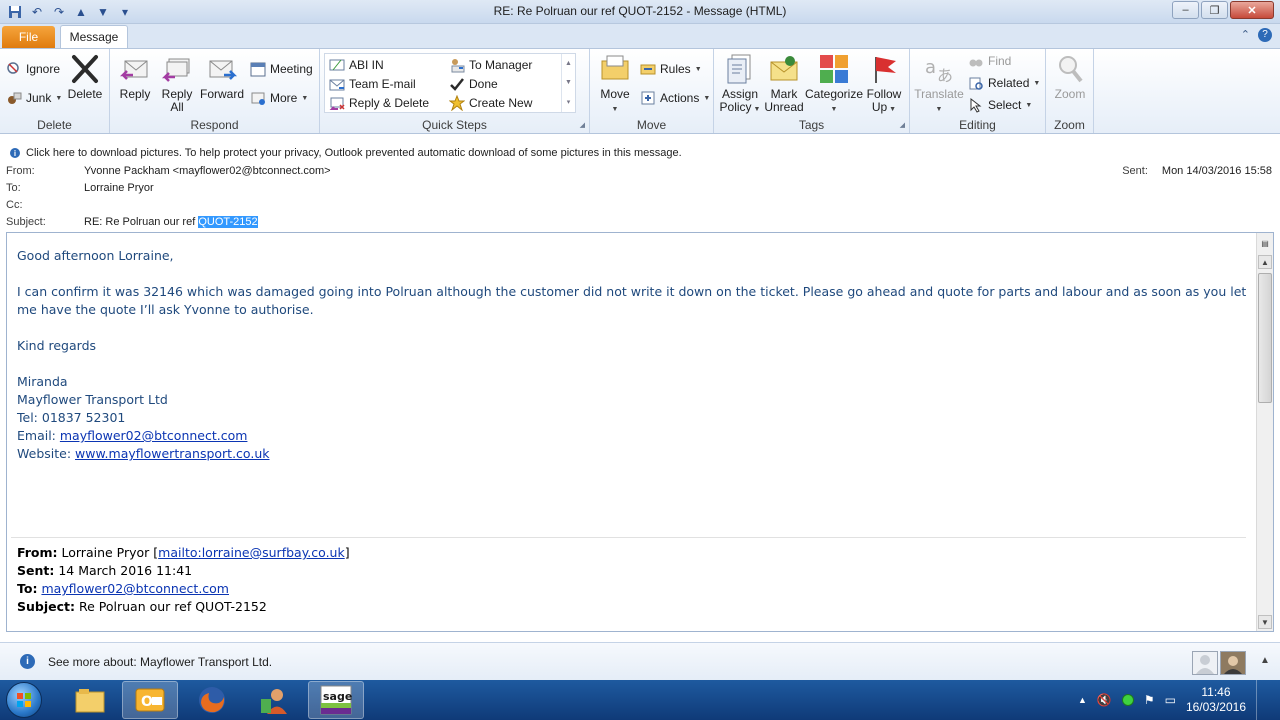 The height and width of the screenshot is (720, 1280). I want to click on more-respond-button: More ▼, so click(279, 98).